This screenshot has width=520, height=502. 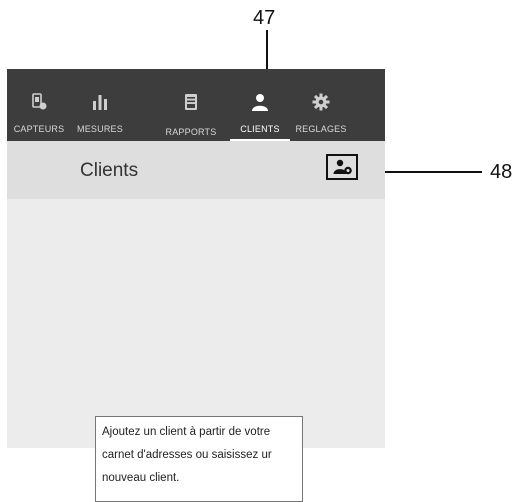 I want to click on add-client-button, so click(x=342, y=167).